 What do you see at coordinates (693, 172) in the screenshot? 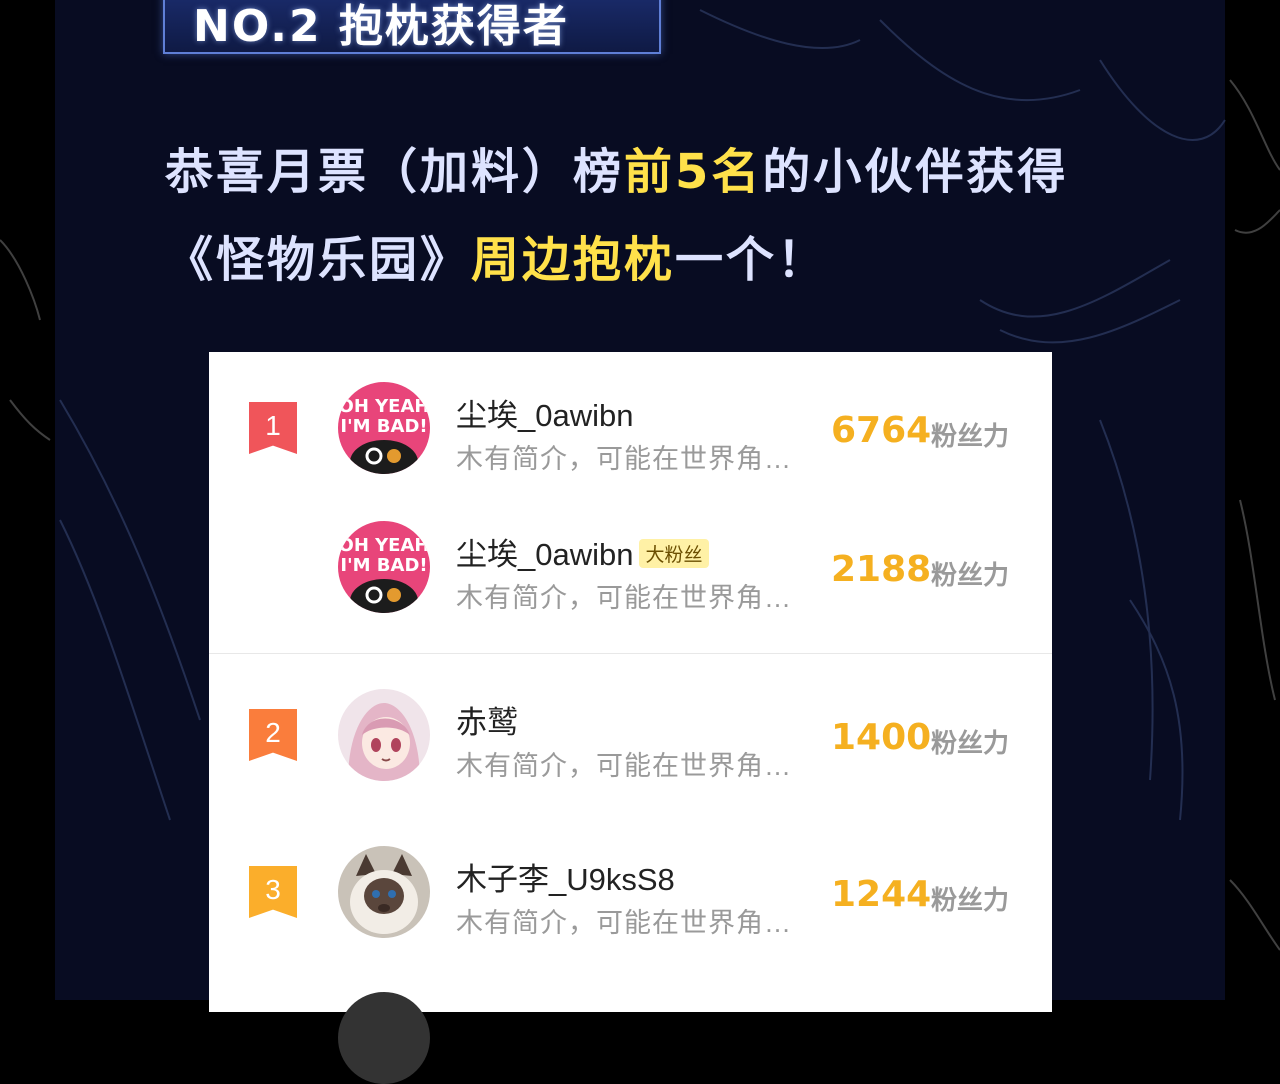
I see `headline-highlight: 前5名` at bounding box center [693, 172].